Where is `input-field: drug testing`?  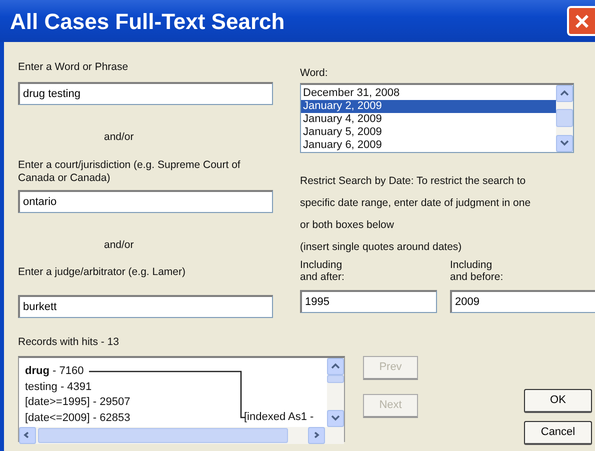 input-field: drug testing is located at coordinates (145, 93).